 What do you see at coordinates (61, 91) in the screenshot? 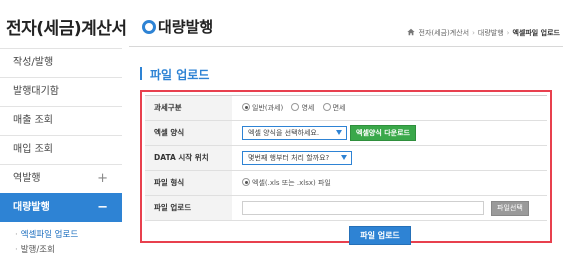
I see `sidebar-item-pending: 발행대기함` at bounding box center [61, 91].